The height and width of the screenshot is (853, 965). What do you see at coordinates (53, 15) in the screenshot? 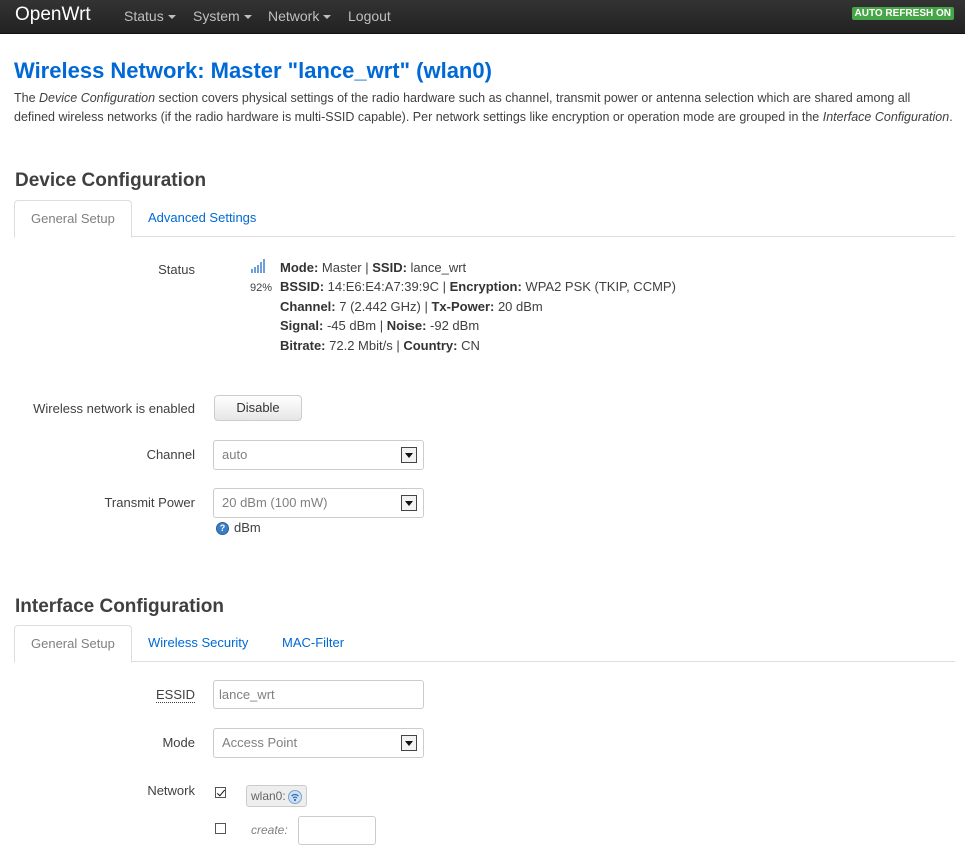
I see `brand-logo: OpenWrt` at bounding box center [53, 15].